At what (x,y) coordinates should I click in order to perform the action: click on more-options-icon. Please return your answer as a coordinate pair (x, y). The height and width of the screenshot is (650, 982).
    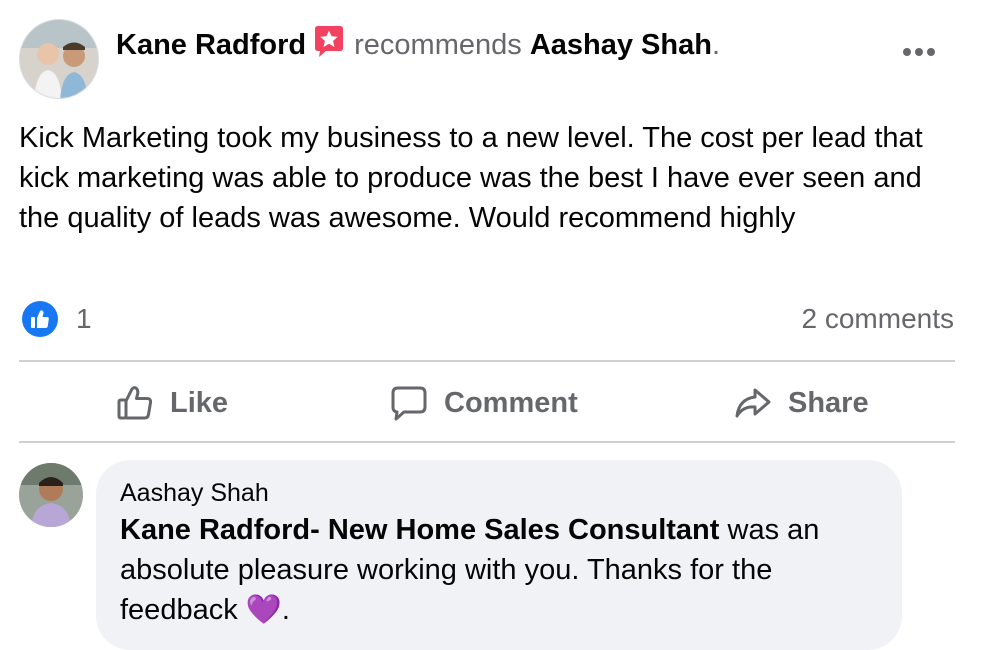
    Looking at the image, I should click on (919, 52).